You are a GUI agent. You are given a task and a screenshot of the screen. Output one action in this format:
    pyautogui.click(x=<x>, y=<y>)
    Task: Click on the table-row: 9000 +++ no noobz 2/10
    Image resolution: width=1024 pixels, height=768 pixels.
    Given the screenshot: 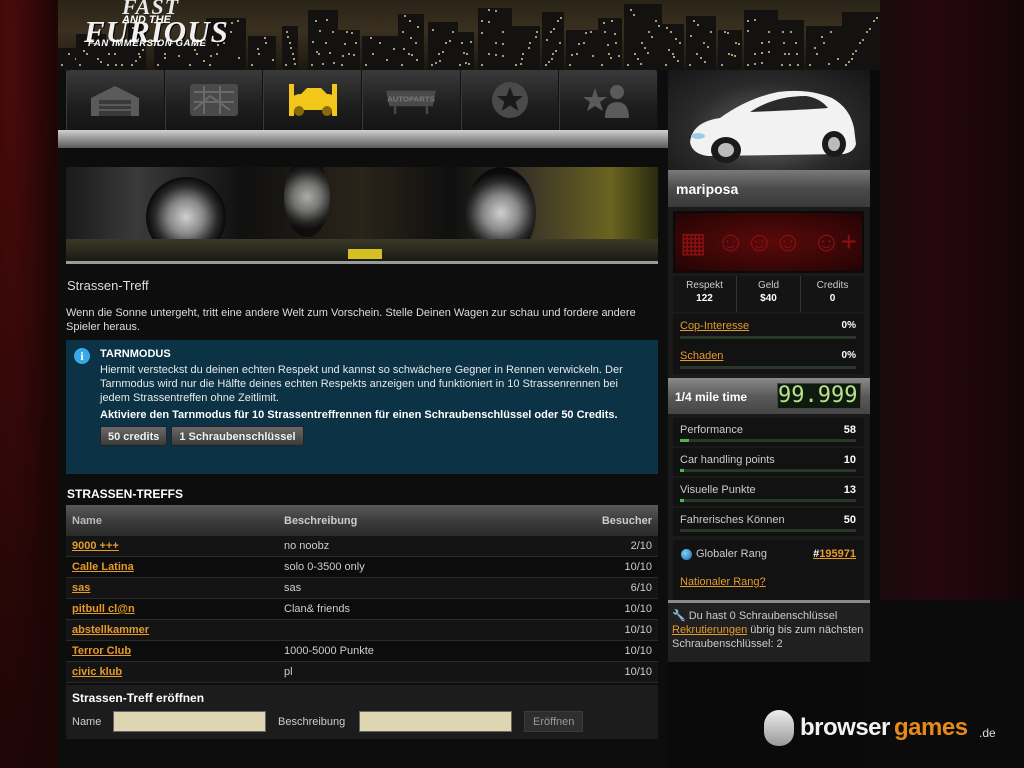 What is the action you would take?
    pyautogui.click(x=362, y=546)
    